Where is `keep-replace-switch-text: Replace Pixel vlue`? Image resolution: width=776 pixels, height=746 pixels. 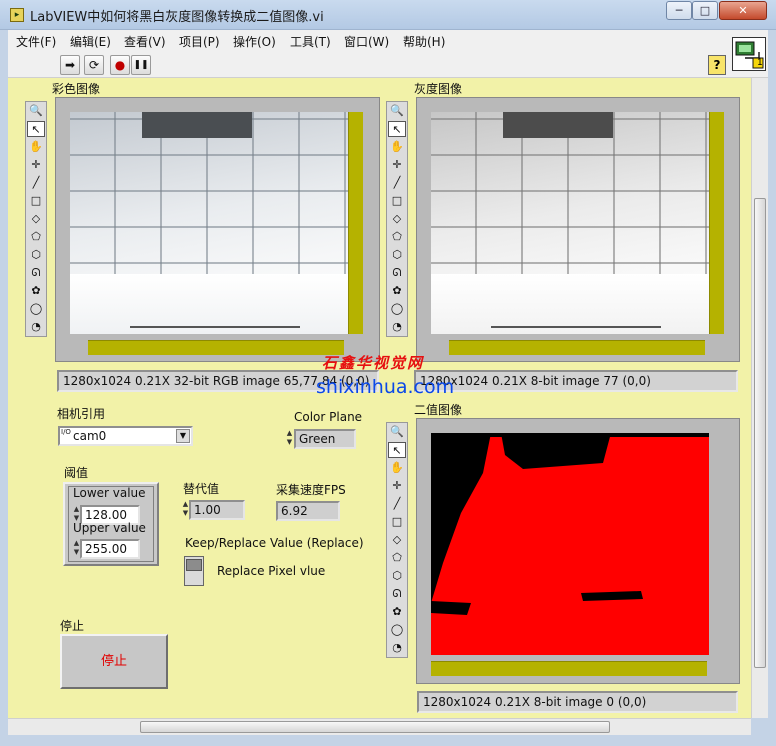
keep-replace-switch-text: Replace Pixel vlue is located at coordinates (271, 571).